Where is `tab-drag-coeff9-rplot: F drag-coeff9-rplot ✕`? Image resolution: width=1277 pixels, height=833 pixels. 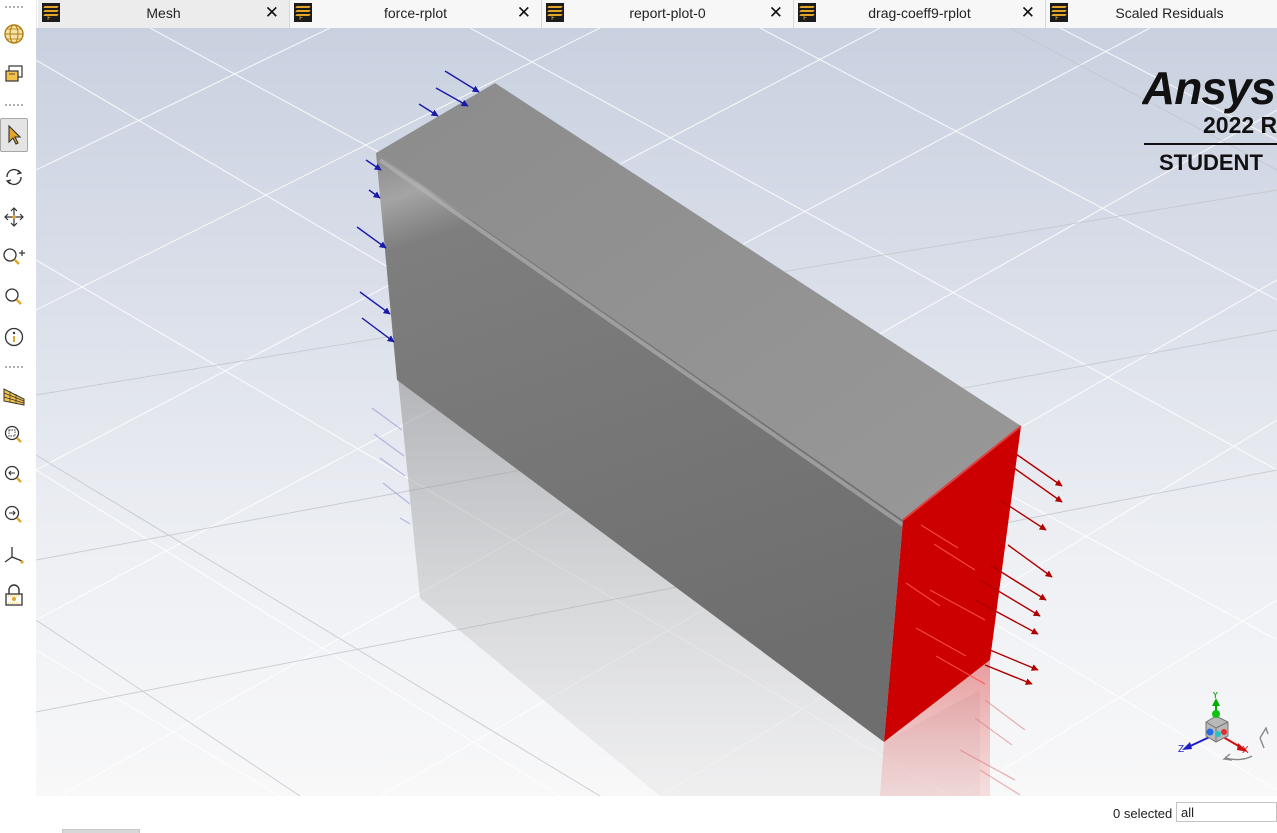 tab-drag-coeff9-rplot: F drag-coeff9-rplot ✕ is located at coordinates (920, 14).